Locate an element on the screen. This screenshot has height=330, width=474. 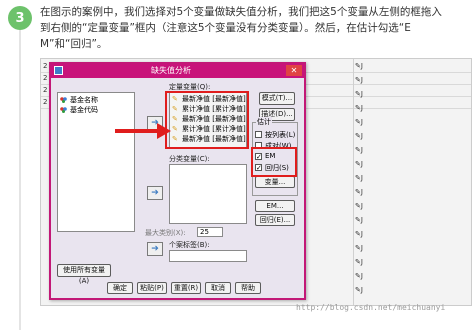
checkbox-box is located at coordinates (258, 134).